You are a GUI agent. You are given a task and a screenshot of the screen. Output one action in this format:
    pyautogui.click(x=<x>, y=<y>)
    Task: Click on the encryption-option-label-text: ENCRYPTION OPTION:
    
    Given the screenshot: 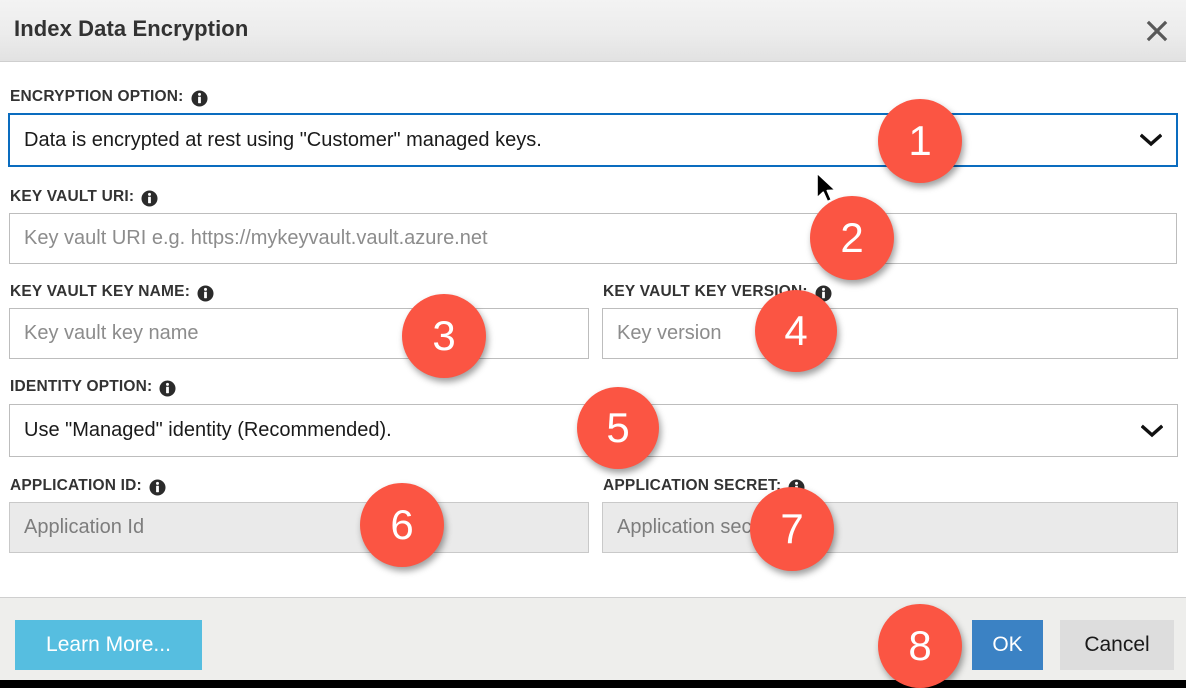 What is the action you would take?
    pyautogui.click(x=97, y=96)
    